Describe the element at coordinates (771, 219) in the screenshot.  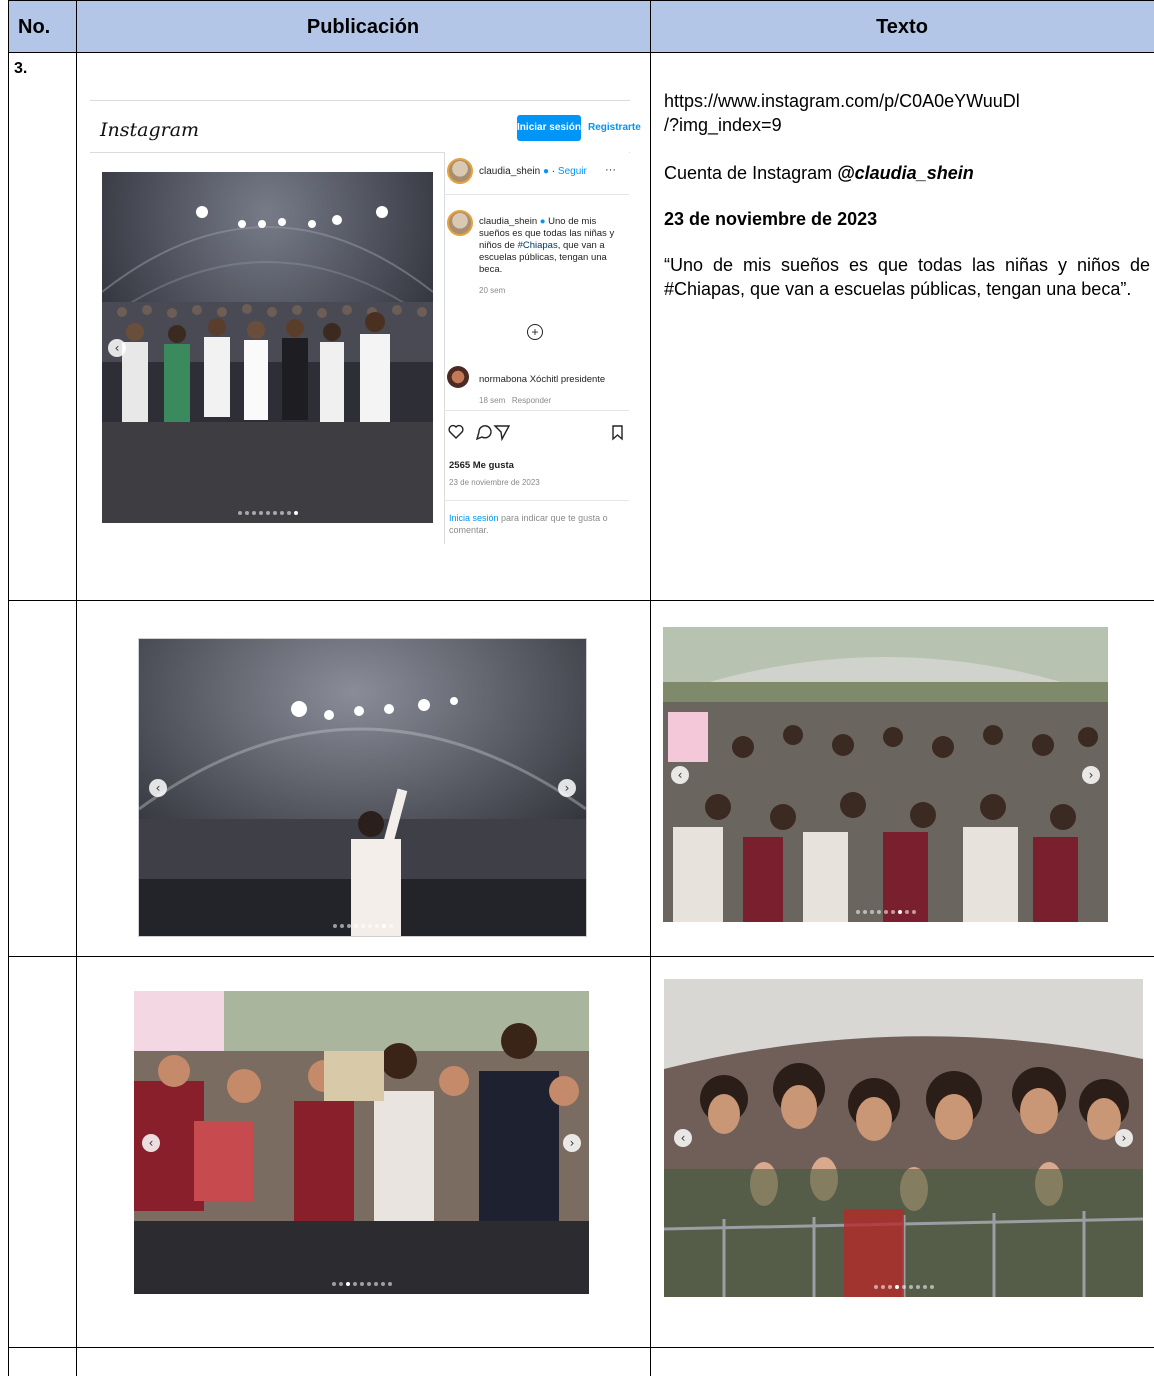
I see `post-date-text: 23 de noviembre de 2023` at that location.